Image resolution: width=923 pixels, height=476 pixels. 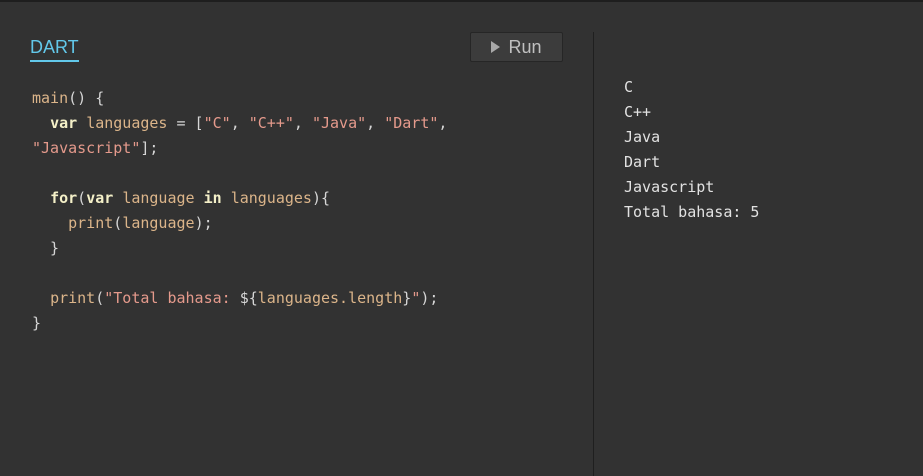 I want to click on code-line: for(var language in languages){, so click(x=239, y=198).